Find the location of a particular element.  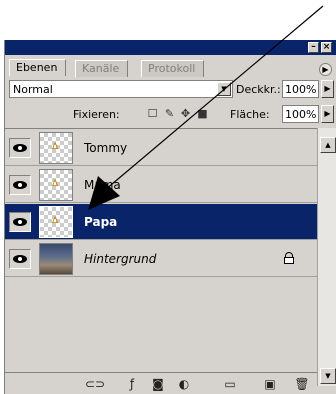

checkbox-icon: ☐ is located at coordinates (152, 113).